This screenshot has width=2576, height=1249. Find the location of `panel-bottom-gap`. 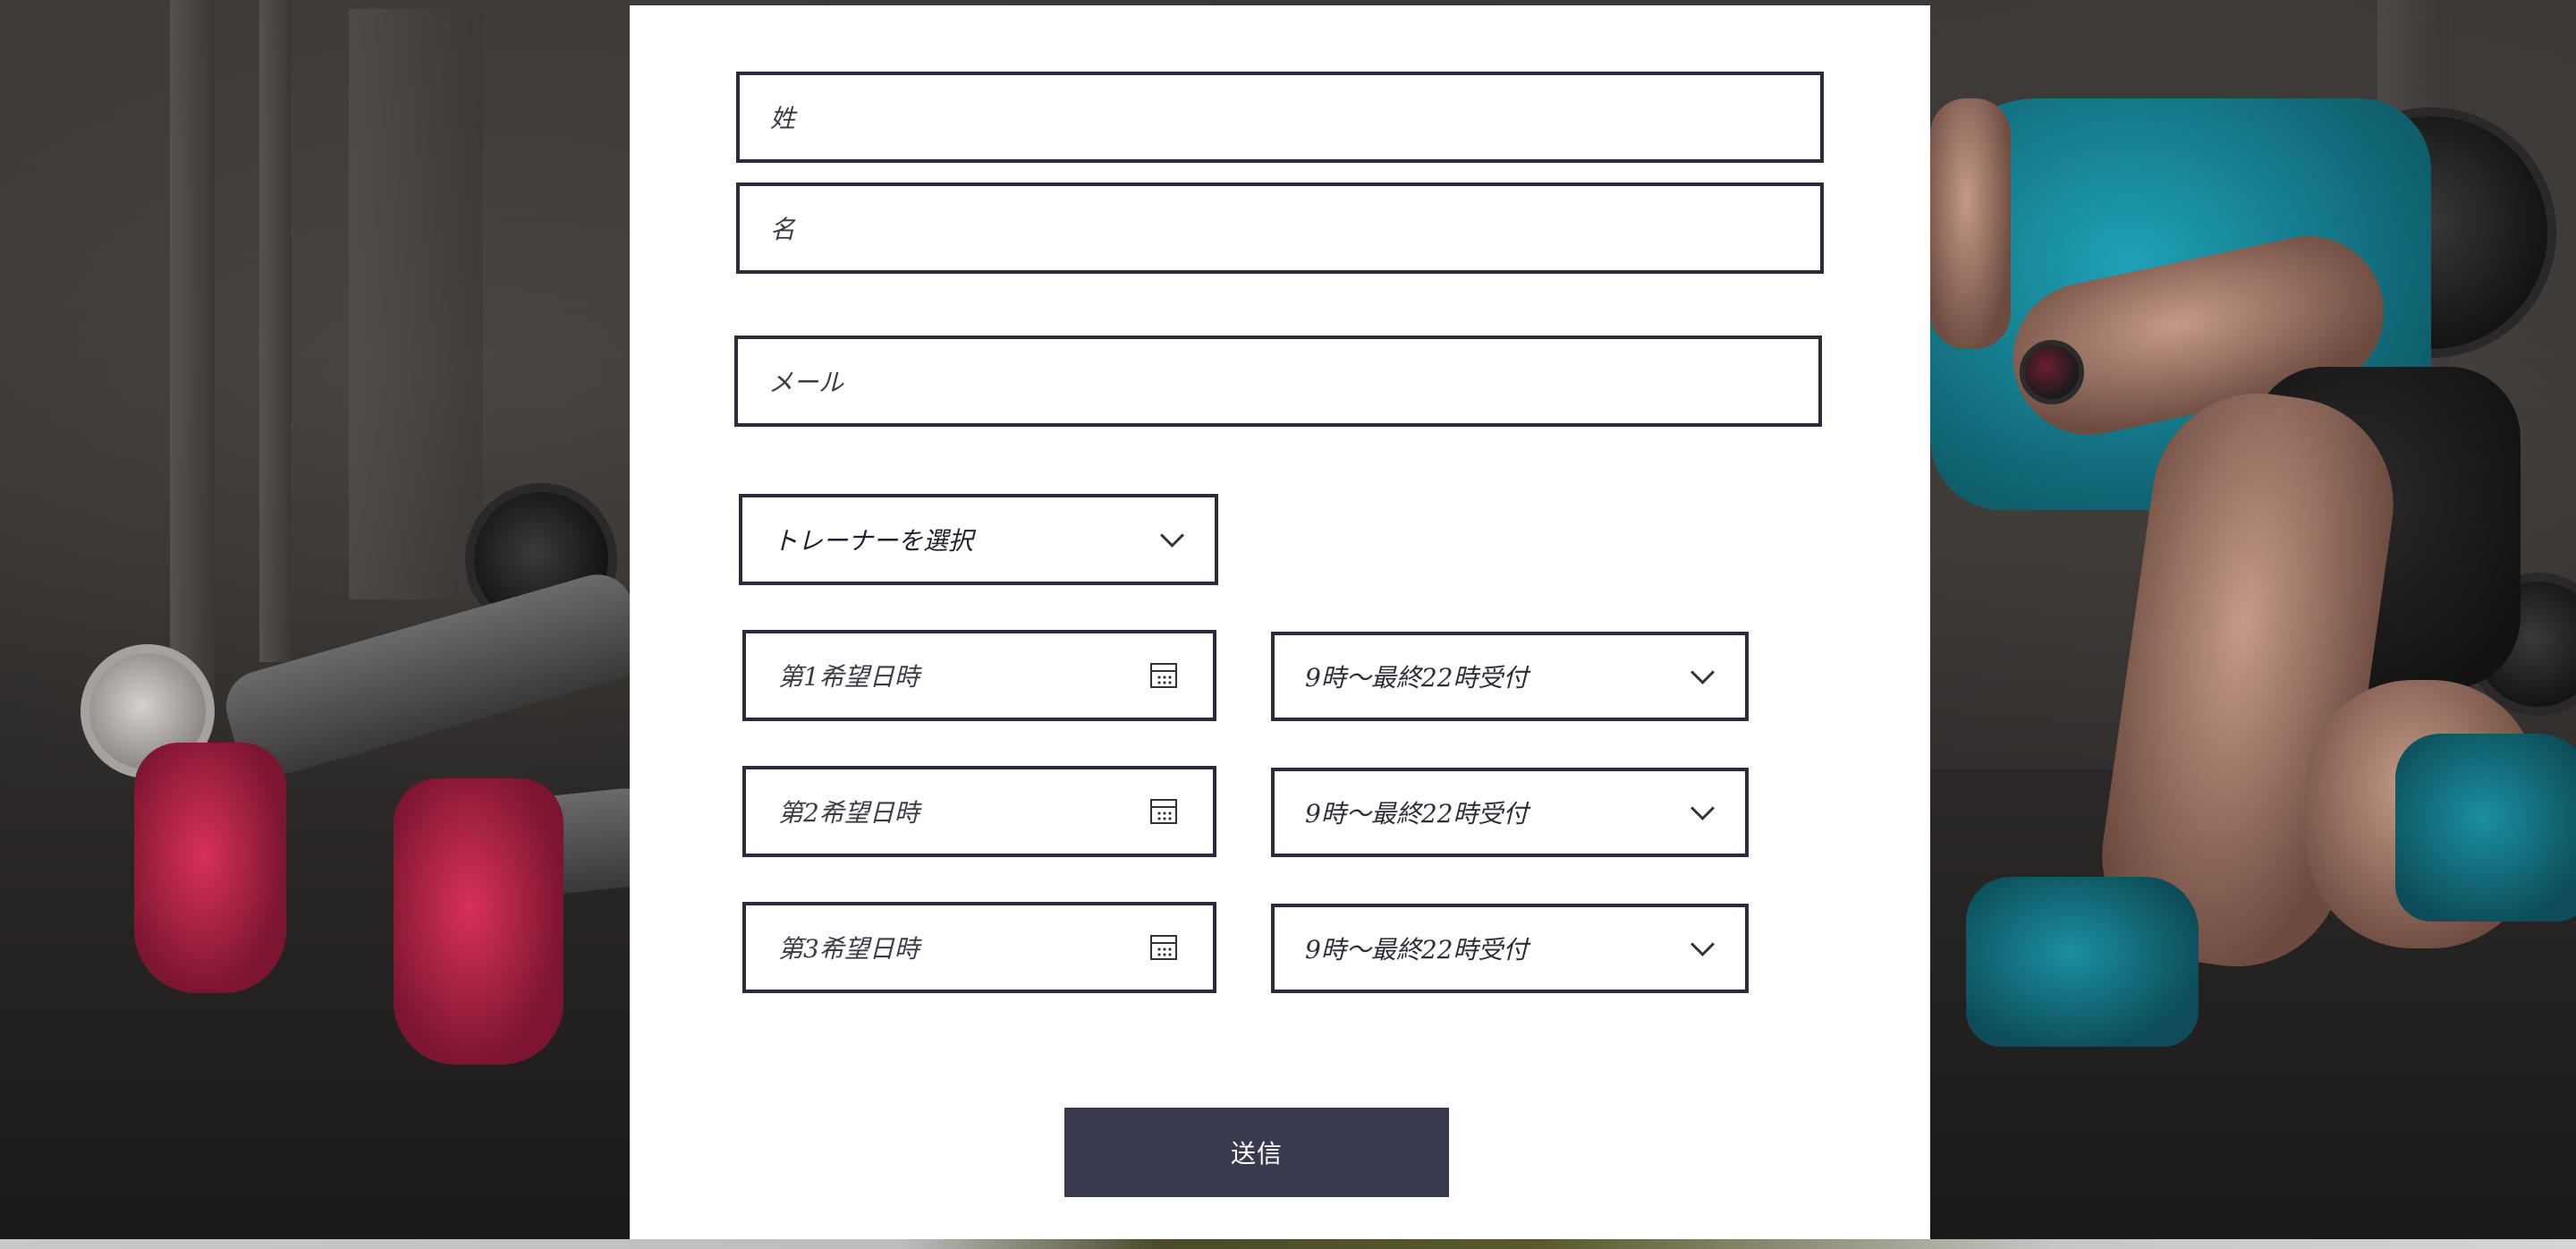

panel-bottom-gap is located at coordinates (1280, 1244).